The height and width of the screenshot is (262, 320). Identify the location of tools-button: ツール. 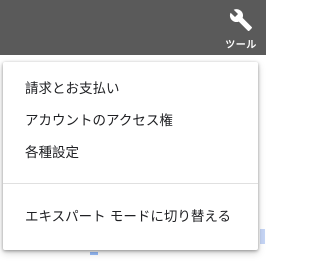
(241, 29).